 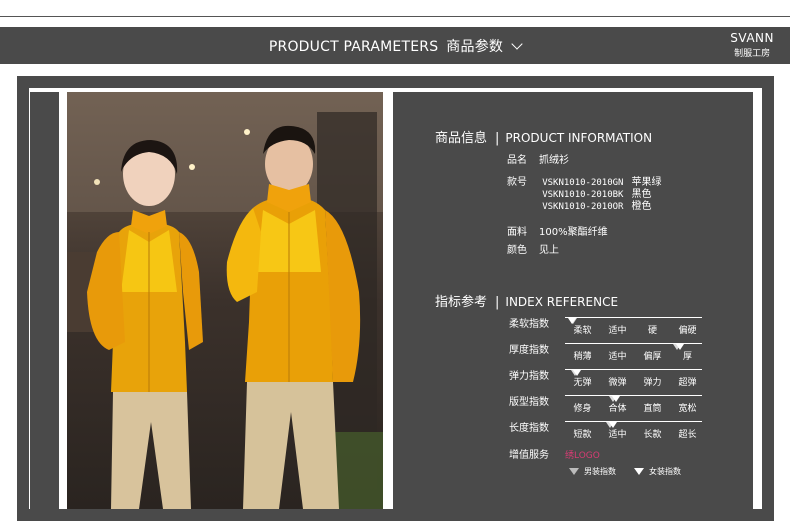 I want to click on legend-womens: 女装指数, so click(x=657, y=471).